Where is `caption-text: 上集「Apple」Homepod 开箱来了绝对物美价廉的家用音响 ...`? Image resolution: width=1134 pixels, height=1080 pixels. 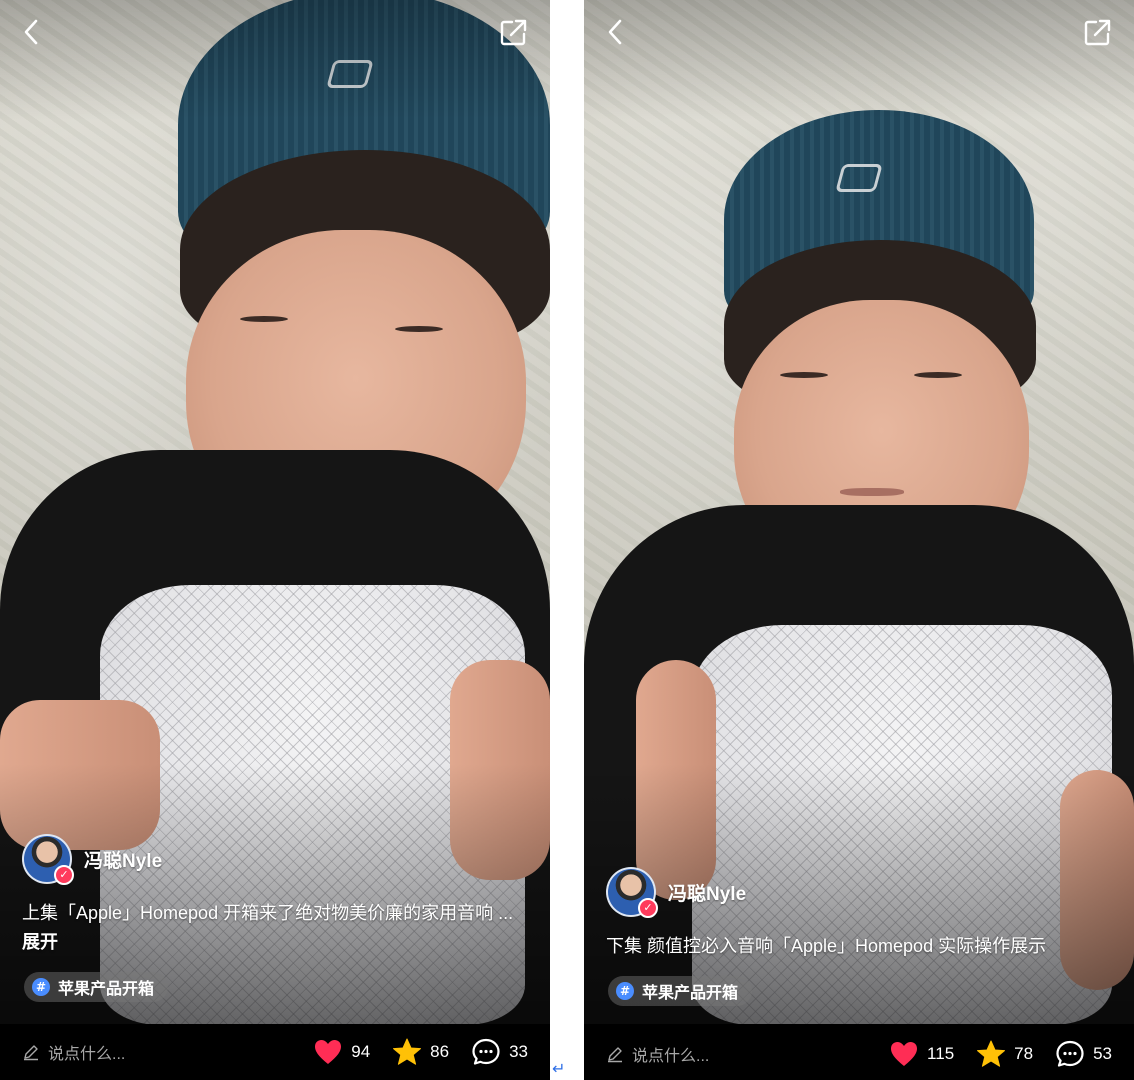
caption-text: 上集「Apple」Homepod 开箱来了绝对物美价廉的家用音响 ... is located at coordinates (268, 913).